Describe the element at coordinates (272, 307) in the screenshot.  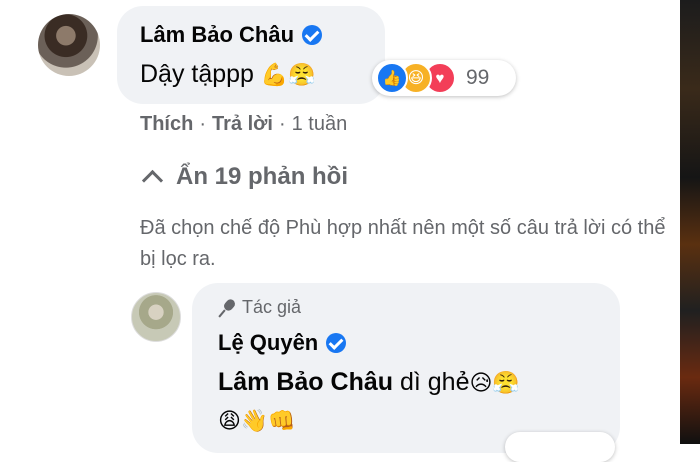
I see `author-badge-label: Tác giả` at that location.